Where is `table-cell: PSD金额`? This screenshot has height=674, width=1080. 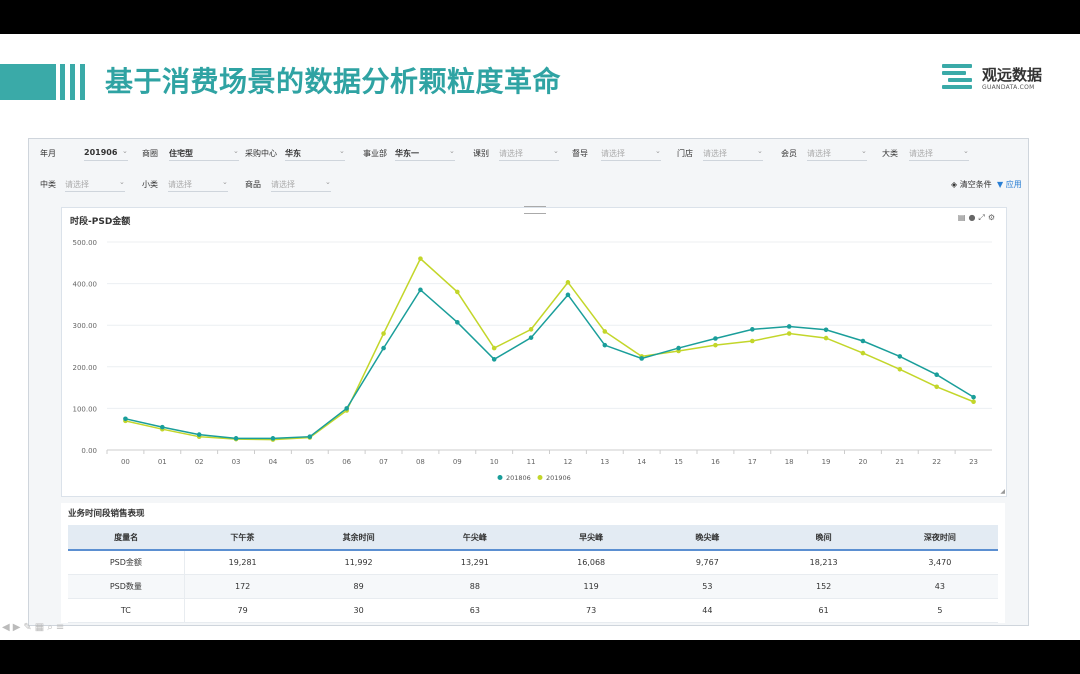 table-cell: PSD金额 is located at coordinates (126, 562).